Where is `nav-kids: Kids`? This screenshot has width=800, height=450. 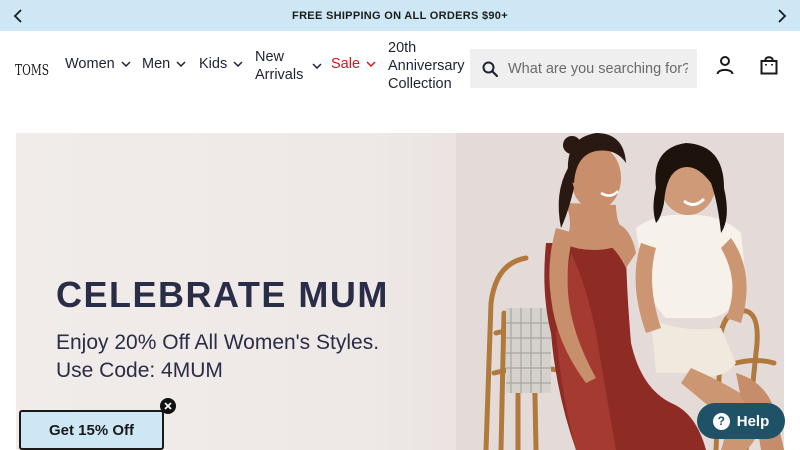
nav-kids: Kids is located at coordinates (221, 64).